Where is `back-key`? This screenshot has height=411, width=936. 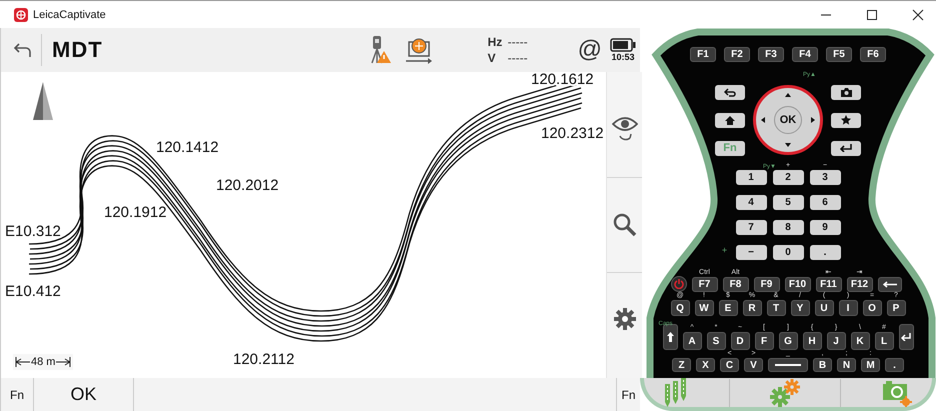 back-key is located at coordinates (730, 92).